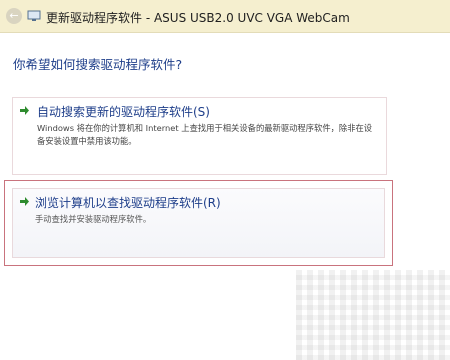  What do you see at coordinates (198, 18) in the screenshot?
I see `window-title: 更新驱动程序软件 - ASUS USB2.0 UVC VGA WebCam` at bounding box center [198, 18].